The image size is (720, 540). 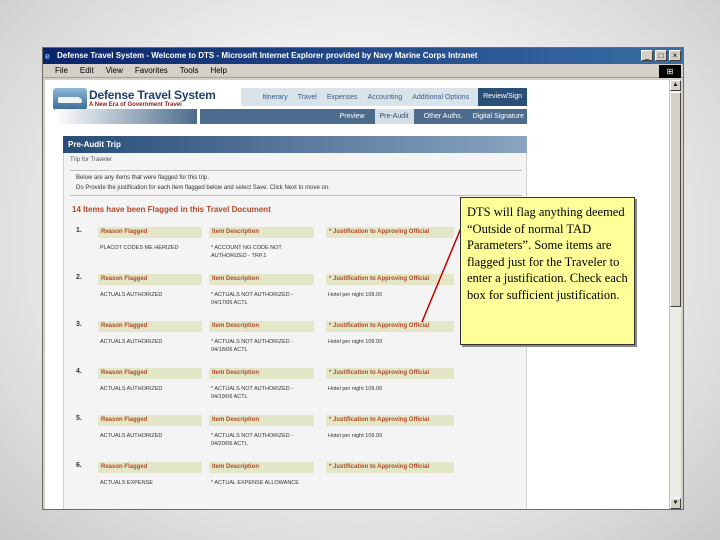 I want to click on tab-other-auths: Other Auths., so click(x=443, y=116).